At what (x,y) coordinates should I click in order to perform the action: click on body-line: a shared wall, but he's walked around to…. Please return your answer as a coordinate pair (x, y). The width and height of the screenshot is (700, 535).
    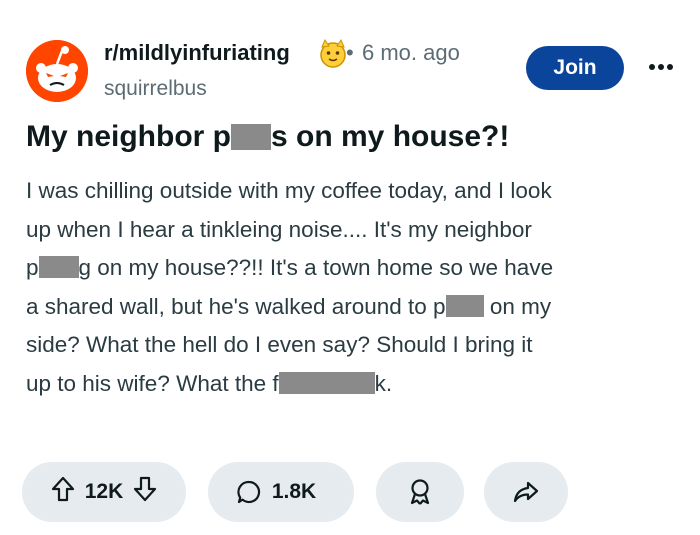
    Looking at the image, I should click on (289, 306).